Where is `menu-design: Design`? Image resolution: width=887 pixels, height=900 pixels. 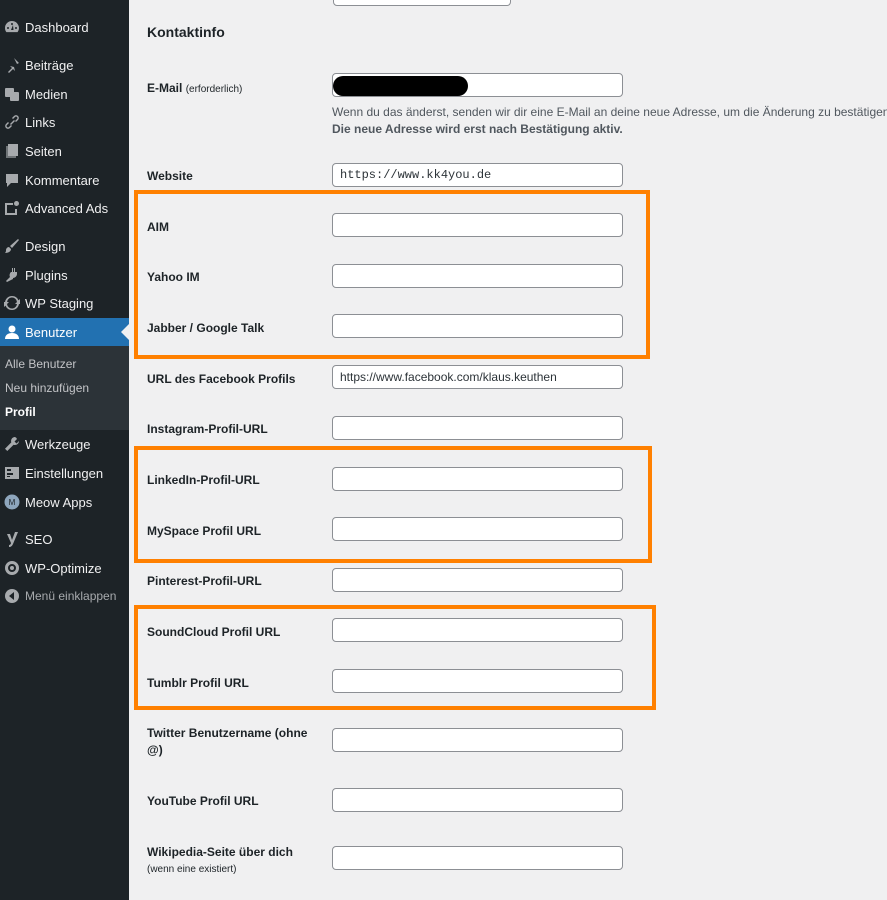 menu-design: Design is located at coordinates (64, 246).